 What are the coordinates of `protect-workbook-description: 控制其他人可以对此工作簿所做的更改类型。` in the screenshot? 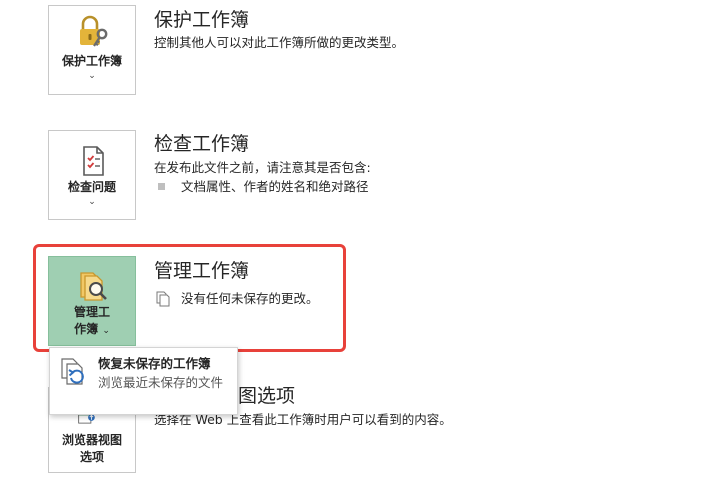 It's located at (279, 42).